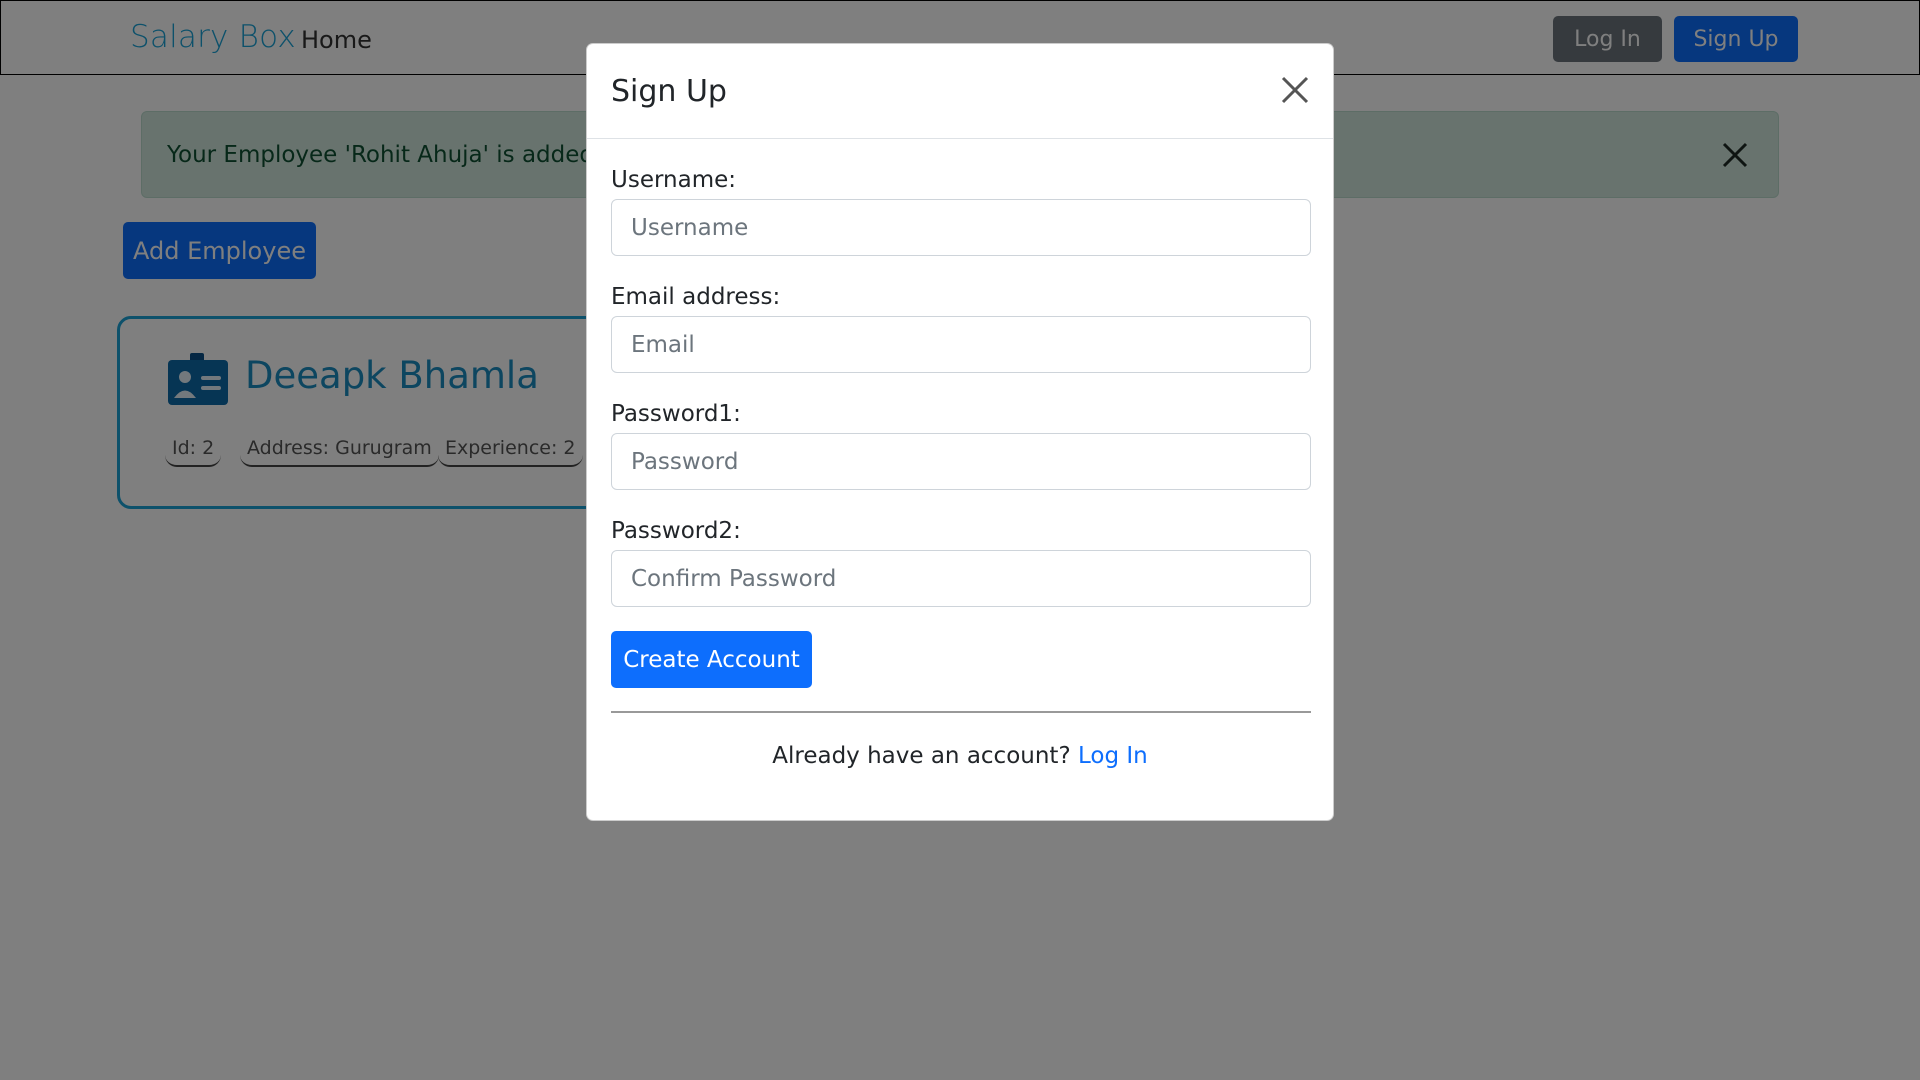  I want to click on modal-title: Sign Up, so click(669, 91).